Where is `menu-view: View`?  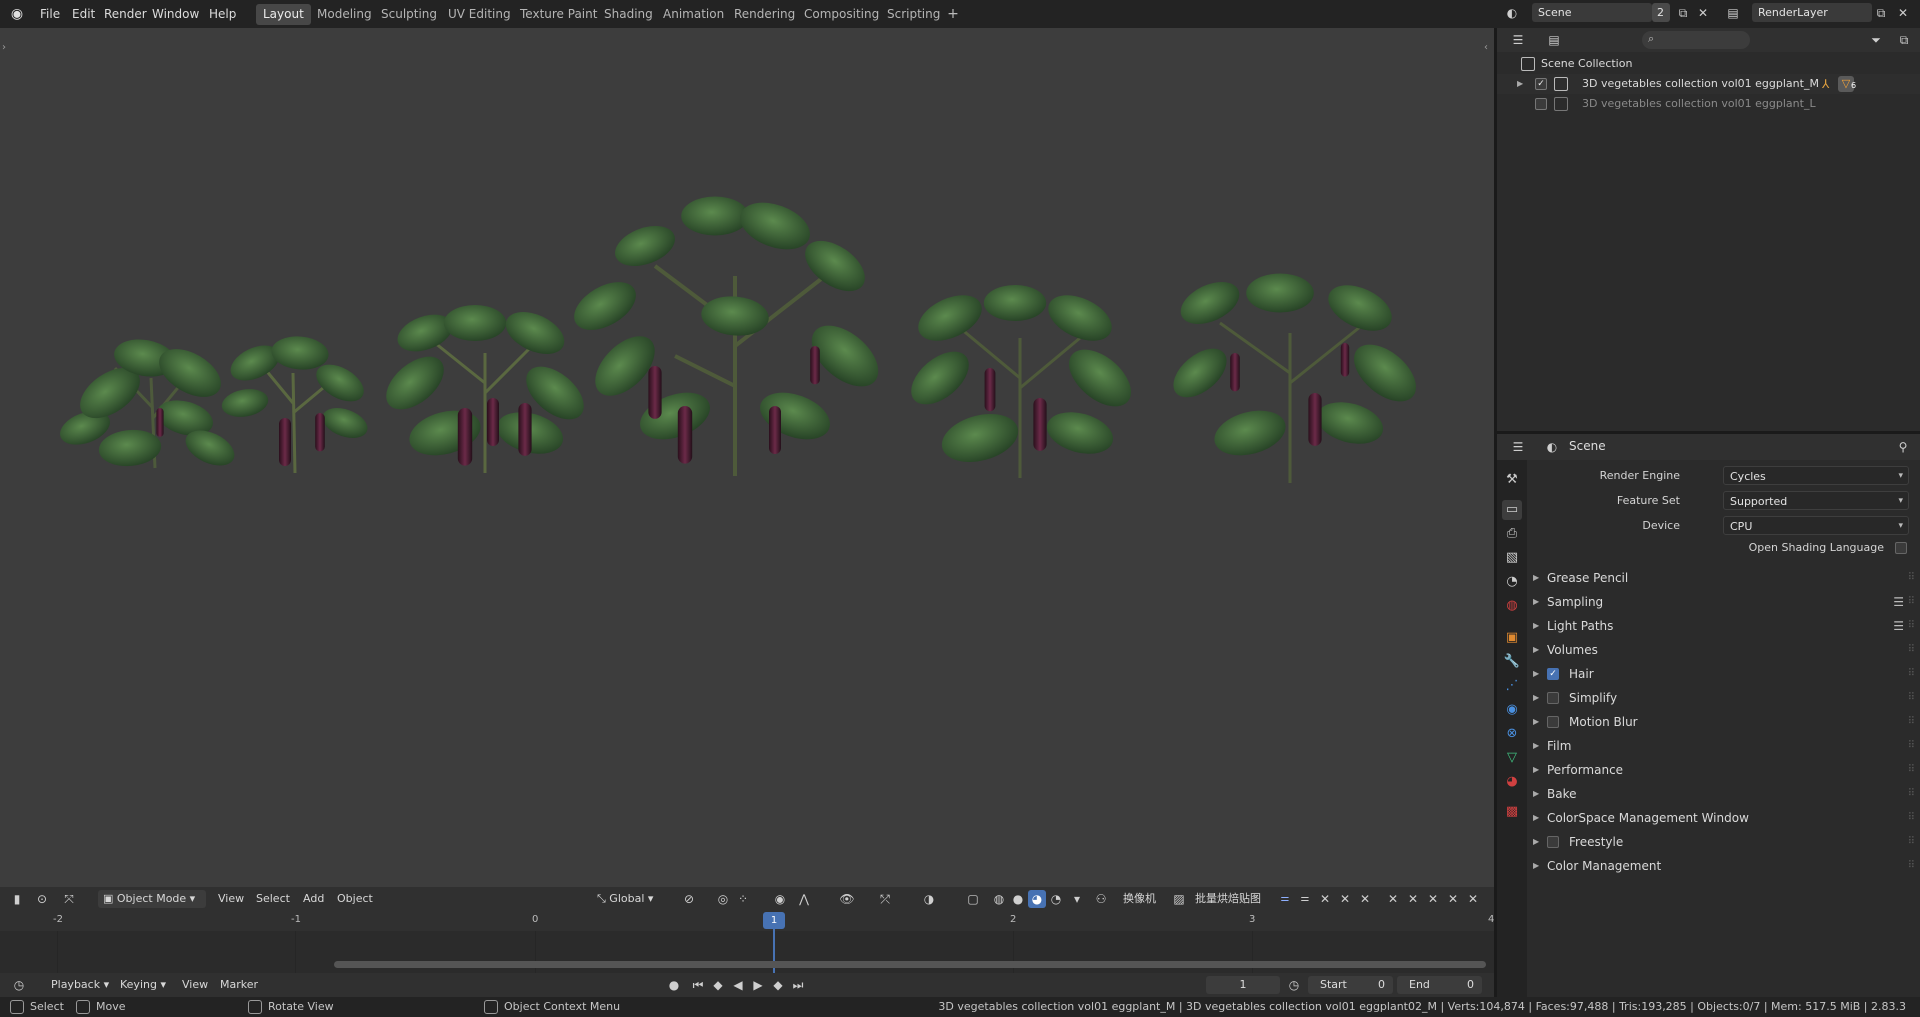
menu-view: View is located at coordinates (231, 899).